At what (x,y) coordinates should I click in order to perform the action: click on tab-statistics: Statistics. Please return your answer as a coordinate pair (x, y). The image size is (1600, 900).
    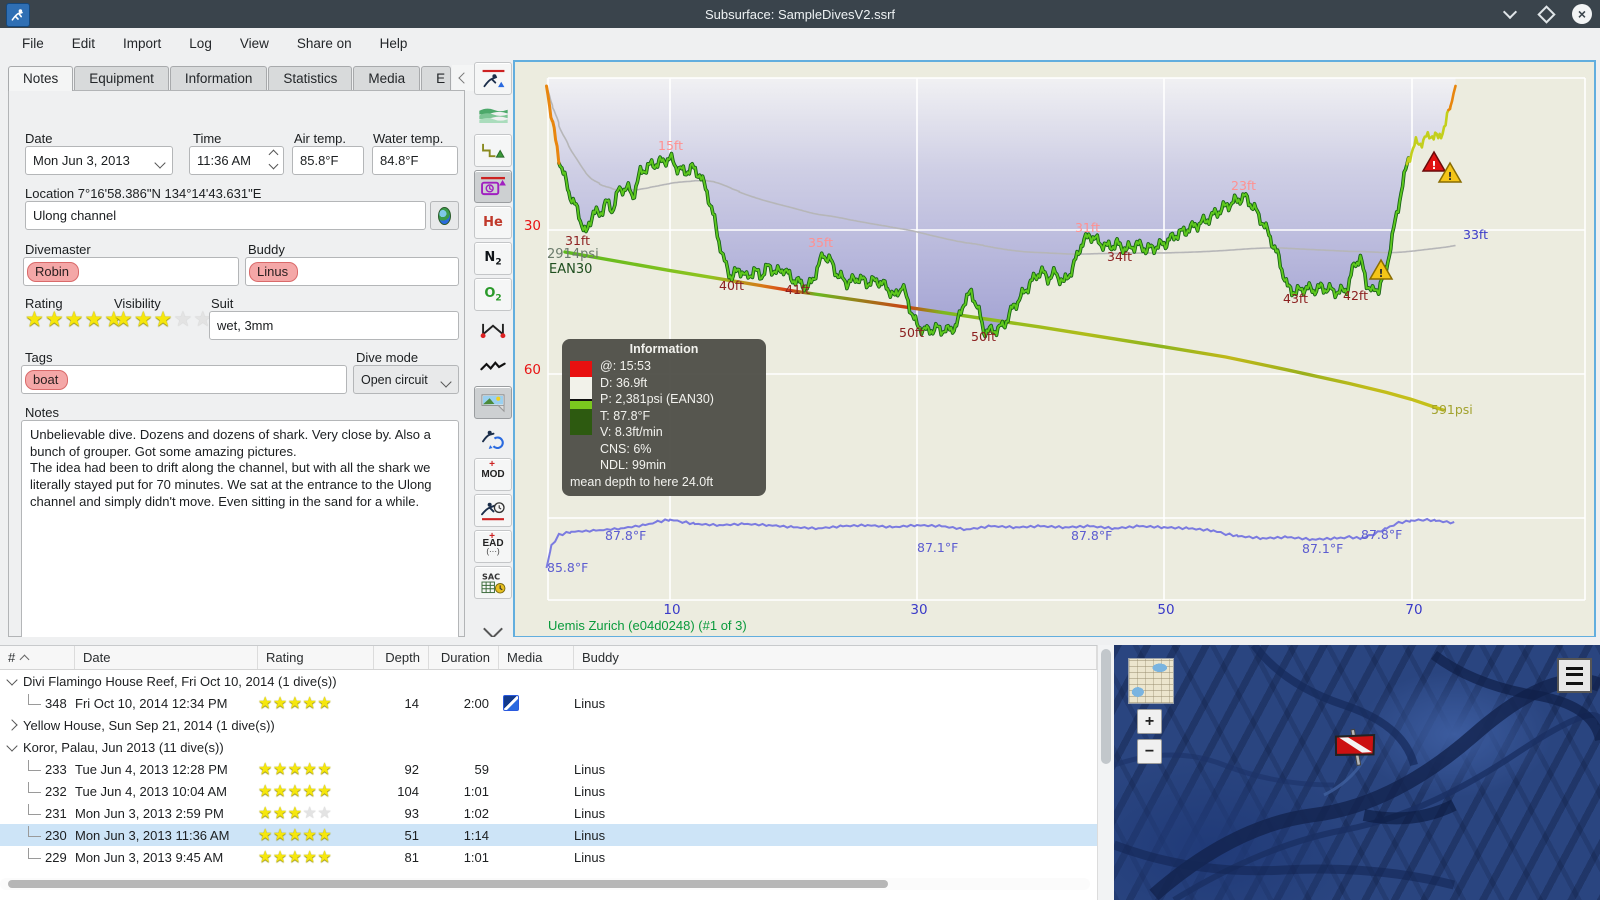
    Looking at the image, I should click on (310, 78).